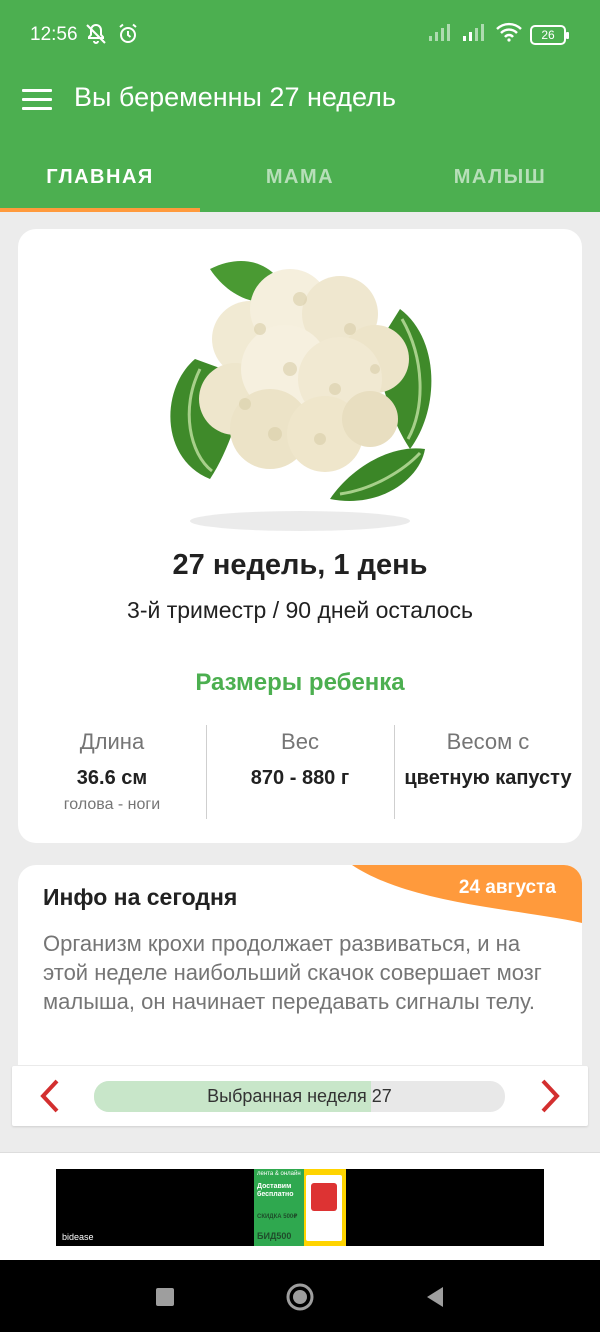  I want to click on week-progress: Выбранная неделя 27, so click(299, 1096).